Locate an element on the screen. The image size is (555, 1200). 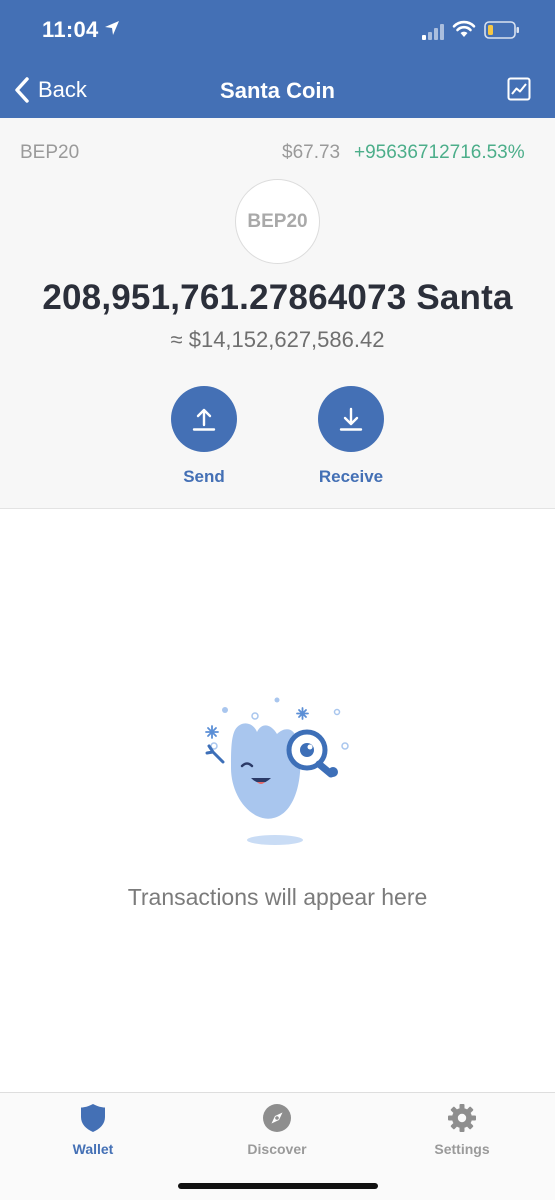
nav-bar: Back Santa Coin is located at coordinates (277, 90).